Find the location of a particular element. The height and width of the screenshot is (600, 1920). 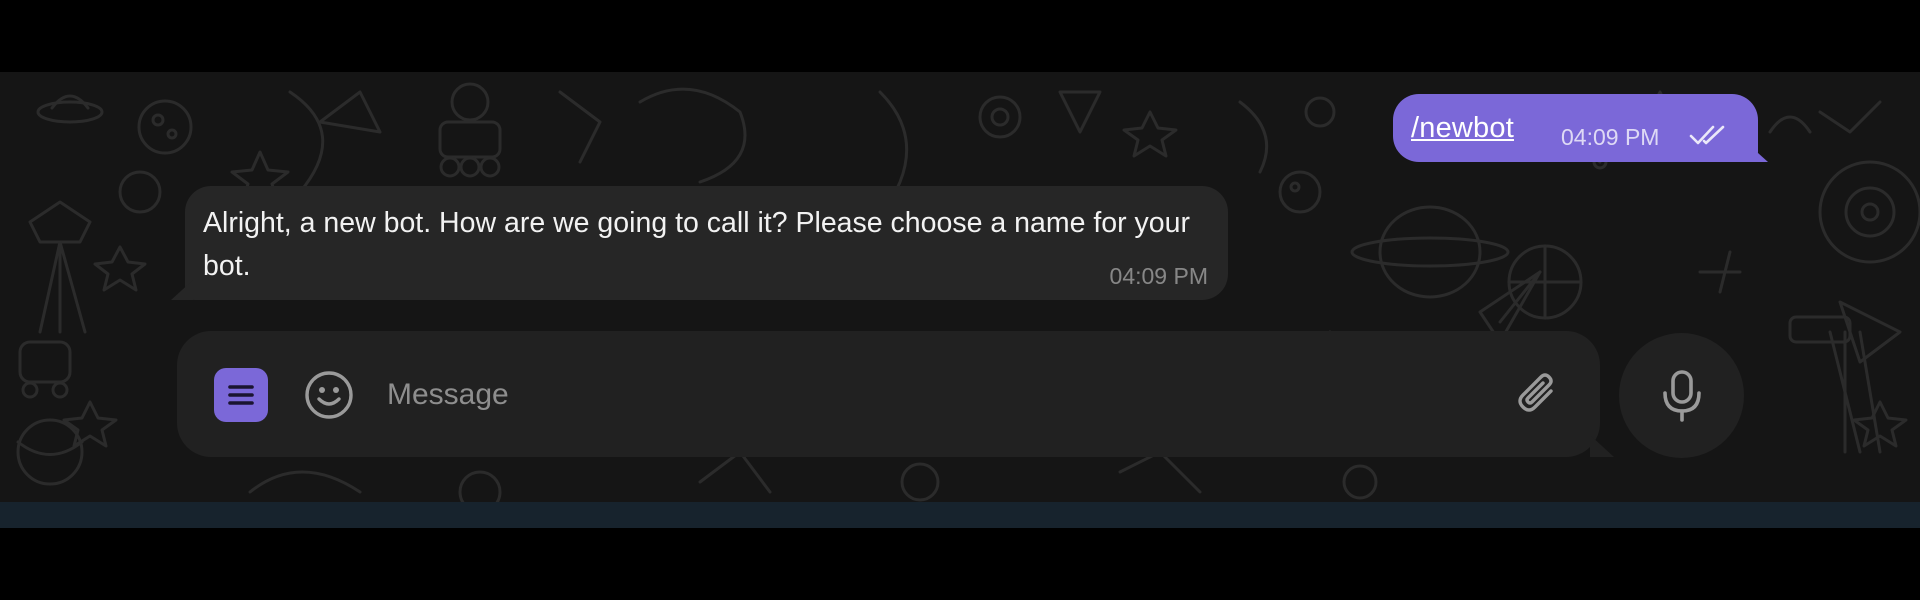

microphone-icon is located at coordinates (1682, 396).